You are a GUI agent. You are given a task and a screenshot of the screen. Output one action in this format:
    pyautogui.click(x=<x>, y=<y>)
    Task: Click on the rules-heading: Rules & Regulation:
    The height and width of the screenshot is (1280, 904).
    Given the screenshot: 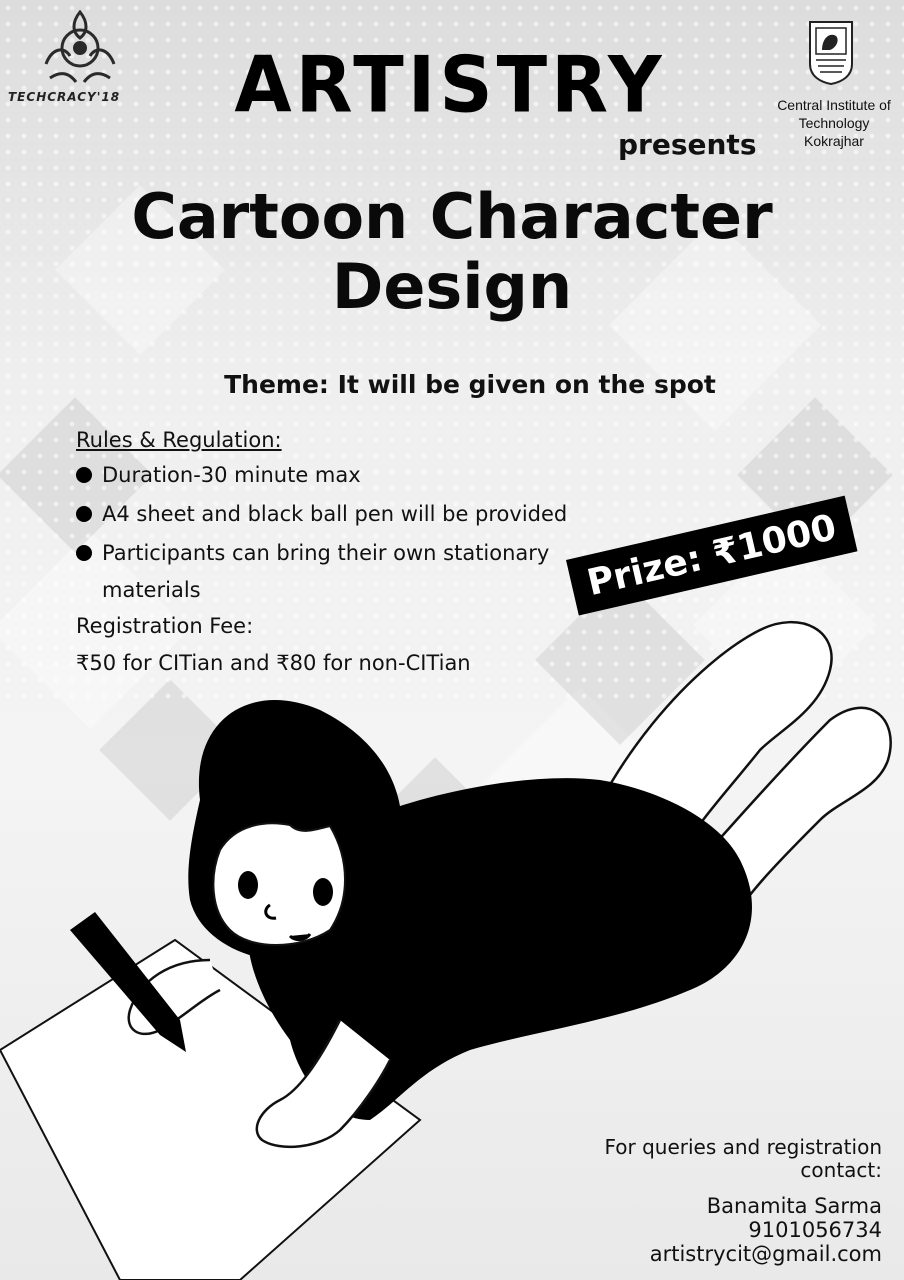 What is the action you would take?
    pyautogui.click(x=179, y=440)
    